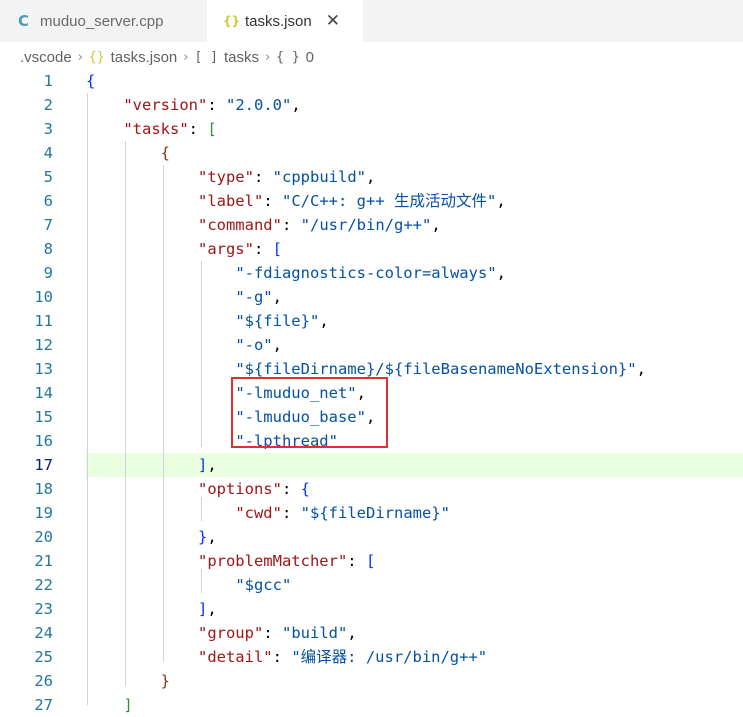  What do you see at coordinates (48, 225) in the screenshot?
I see `line-number: 7` at bounding box center [48, 225].